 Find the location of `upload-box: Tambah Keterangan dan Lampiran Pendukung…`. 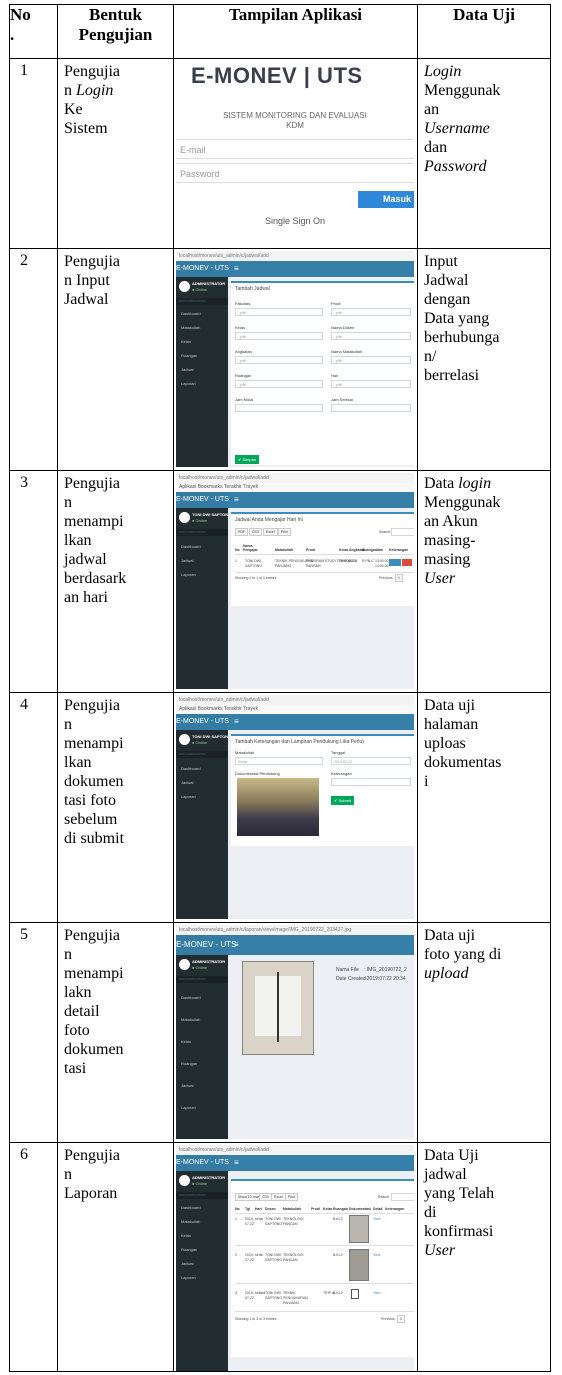

upload-box: Tambah Keterangan dan Lampiran Pendukung… is located at coordinates (322, 790).